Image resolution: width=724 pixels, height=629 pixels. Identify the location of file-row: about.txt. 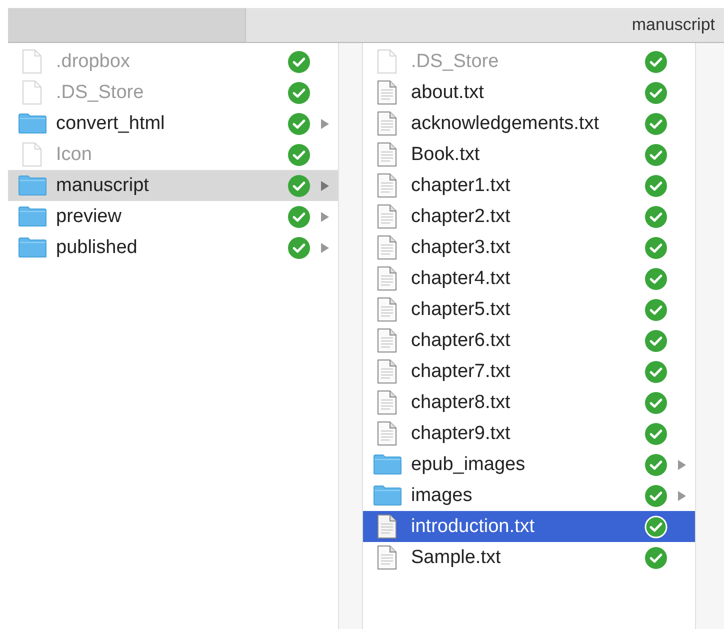
(529, 92).